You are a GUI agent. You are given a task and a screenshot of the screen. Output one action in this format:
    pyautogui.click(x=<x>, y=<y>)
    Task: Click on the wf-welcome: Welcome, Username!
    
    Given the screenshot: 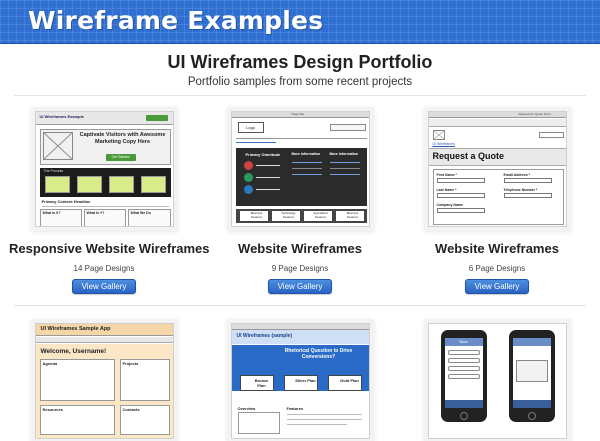 What is the action you would take?
    pyautogui.click(x=73, y=351)
    